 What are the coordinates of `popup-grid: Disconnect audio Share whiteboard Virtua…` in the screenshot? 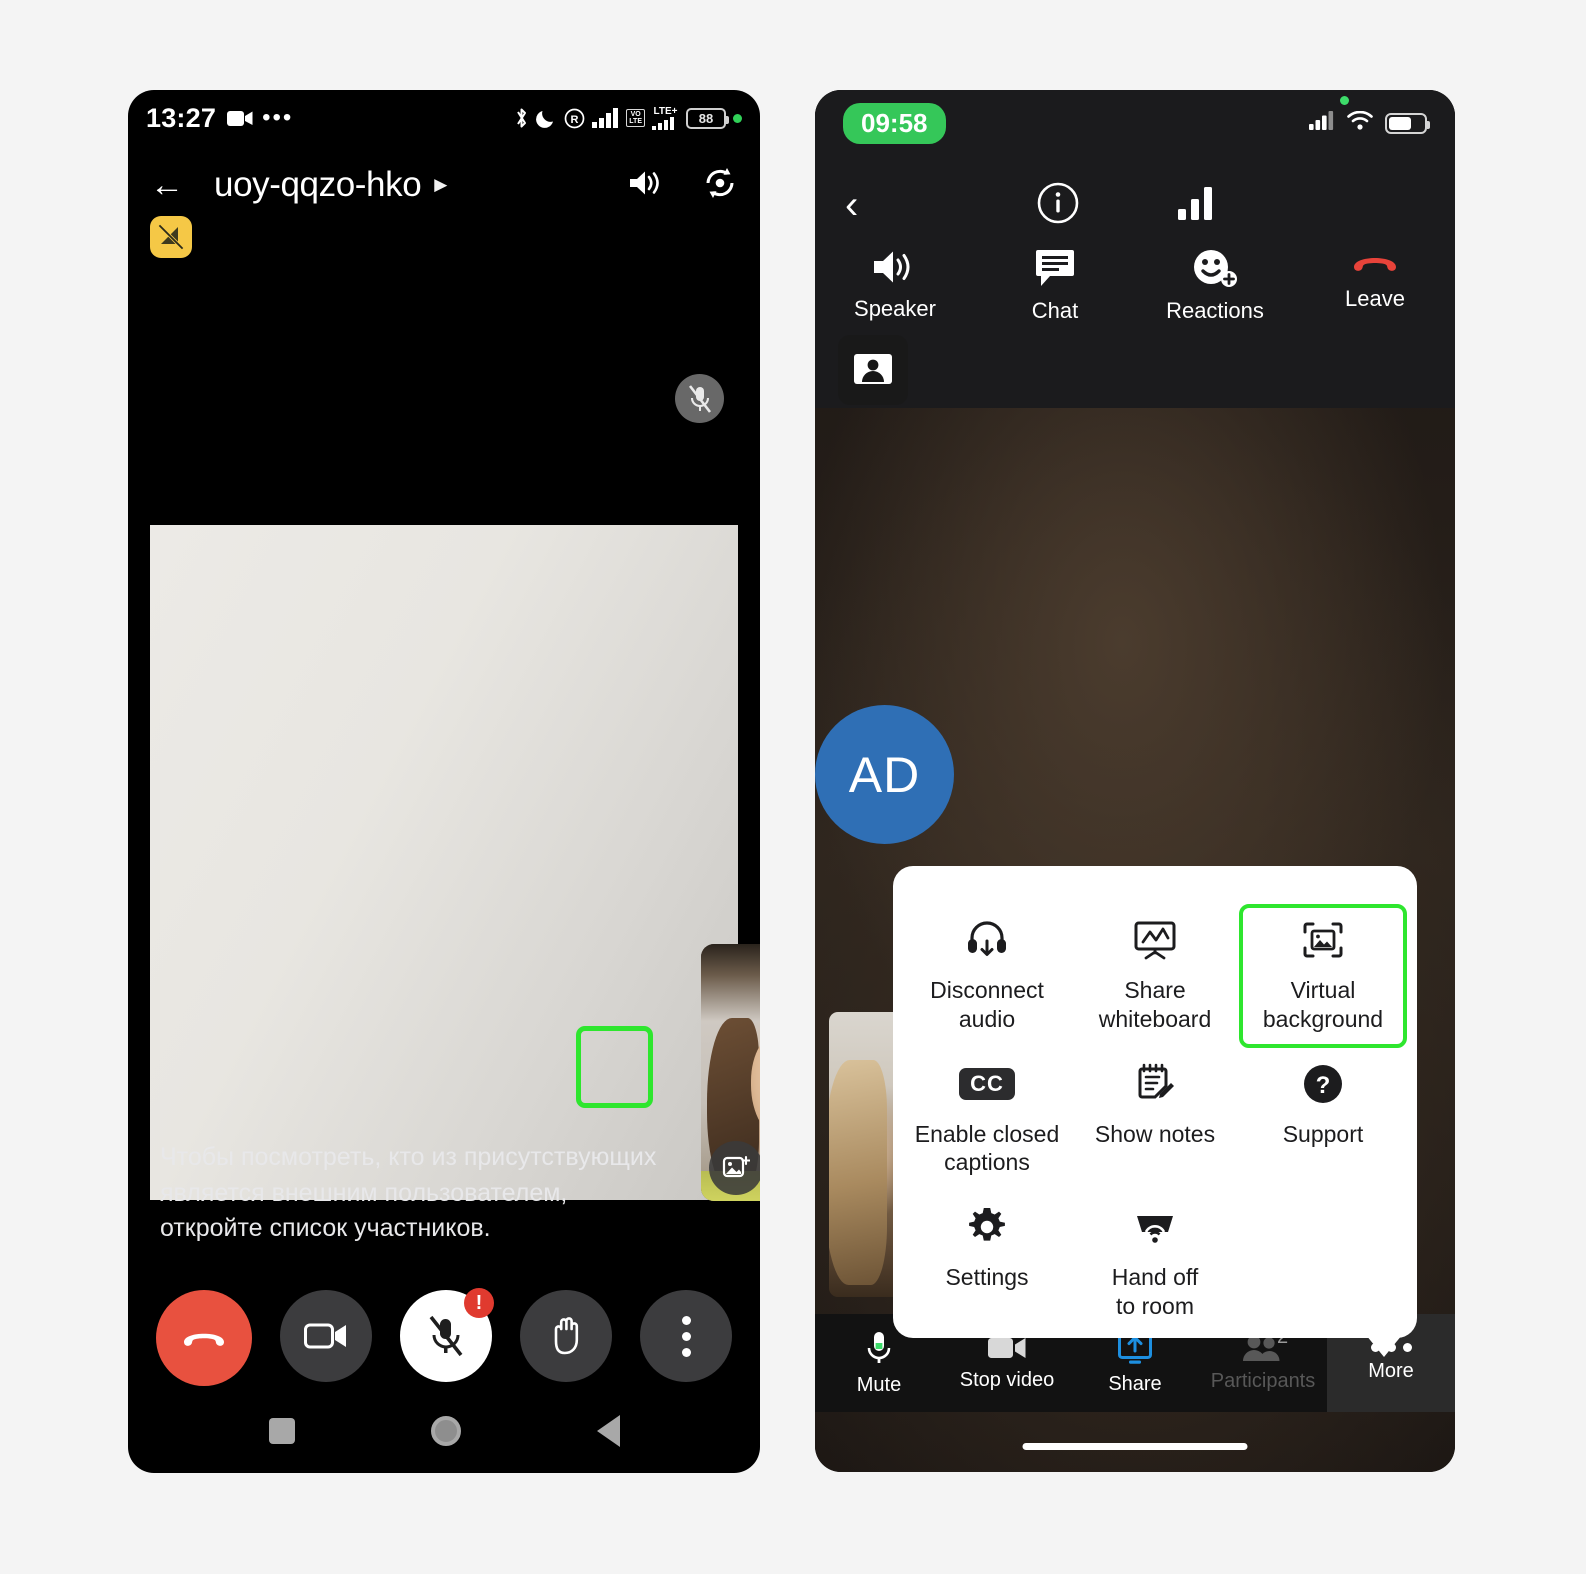 It's located at (1155, 1119).